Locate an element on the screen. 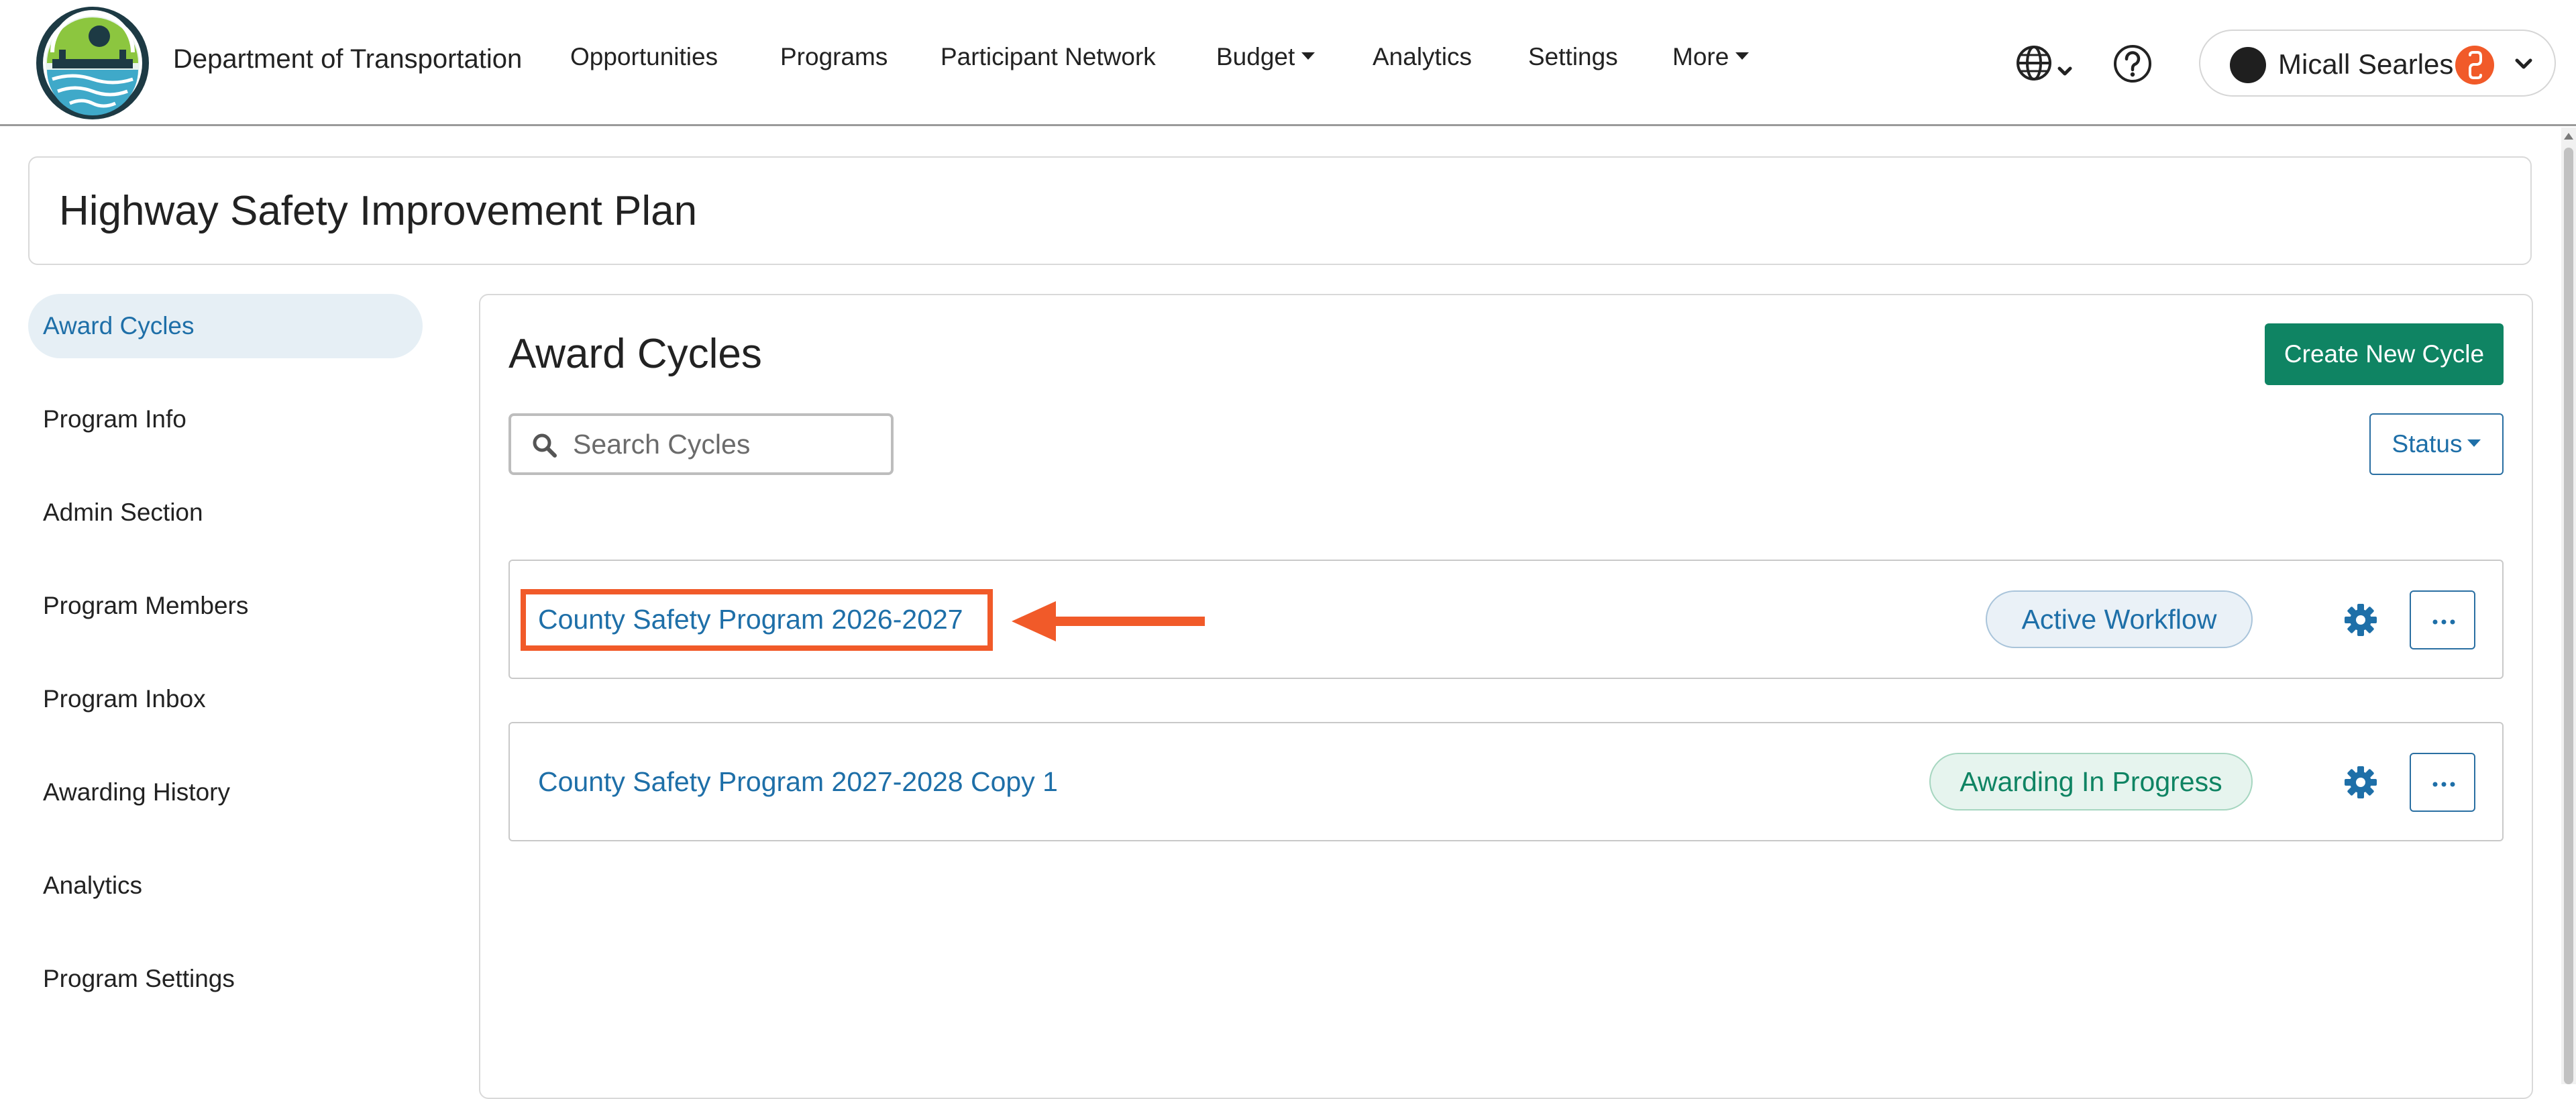  status-filter-button: Status is located at coordinates (2436, 444).